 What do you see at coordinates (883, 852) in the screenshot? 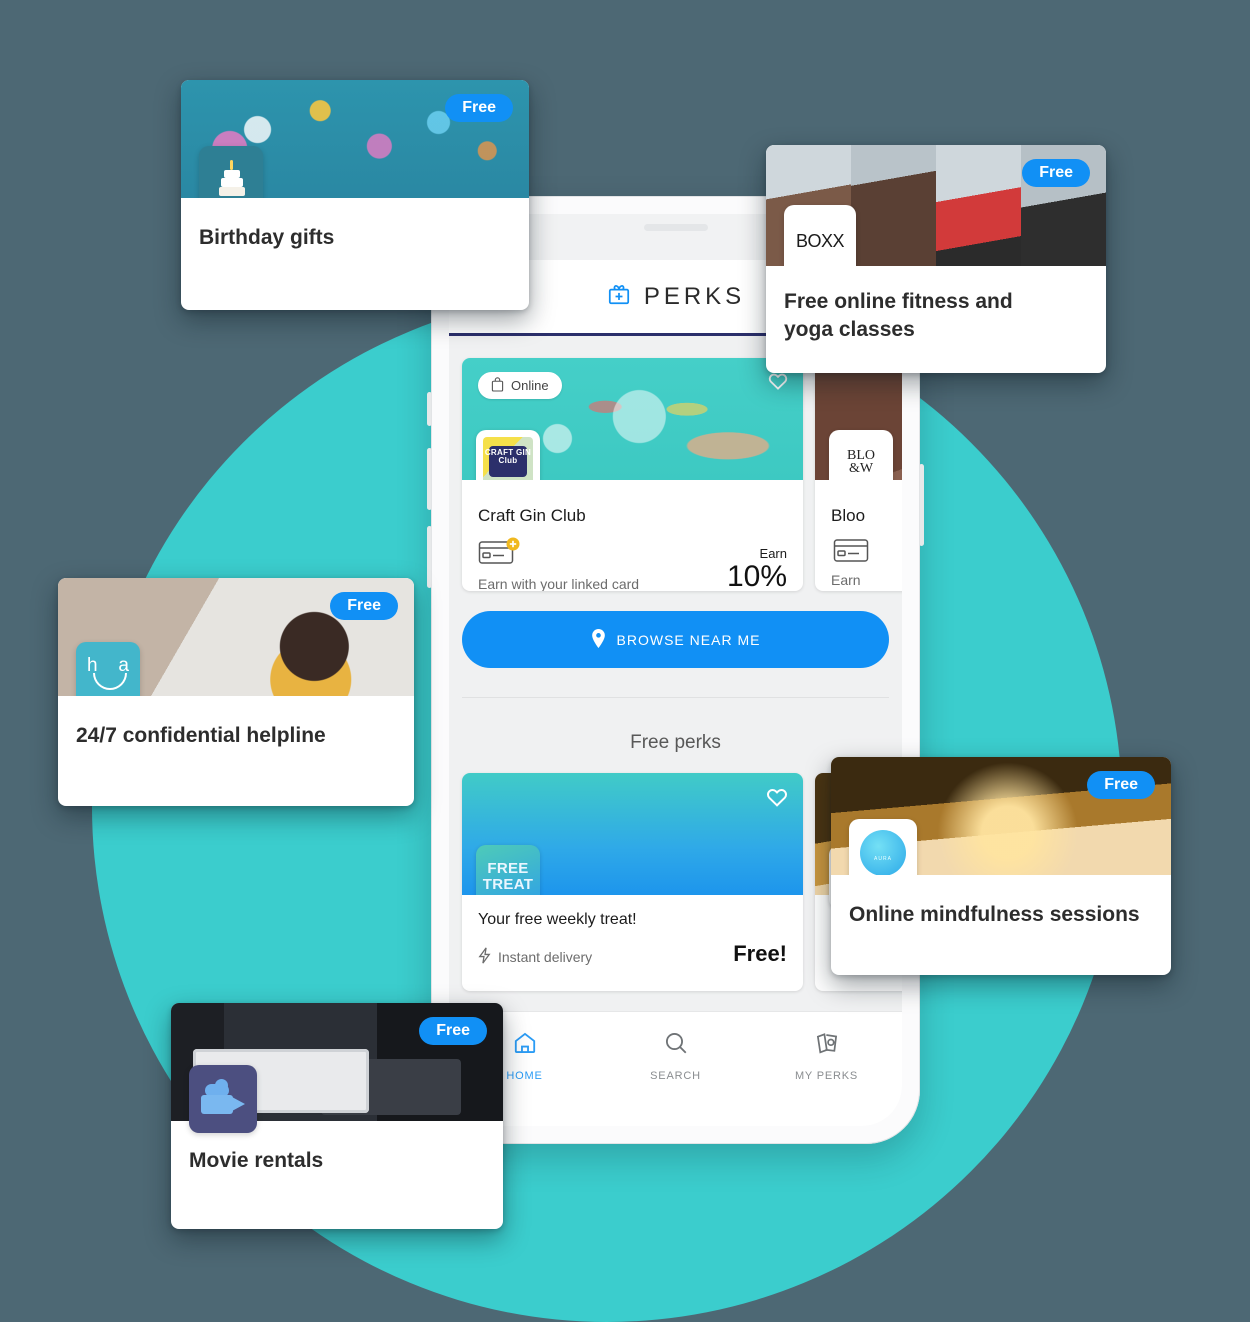
I see `aura-logo: AURA` at bounding box center [883, 852].